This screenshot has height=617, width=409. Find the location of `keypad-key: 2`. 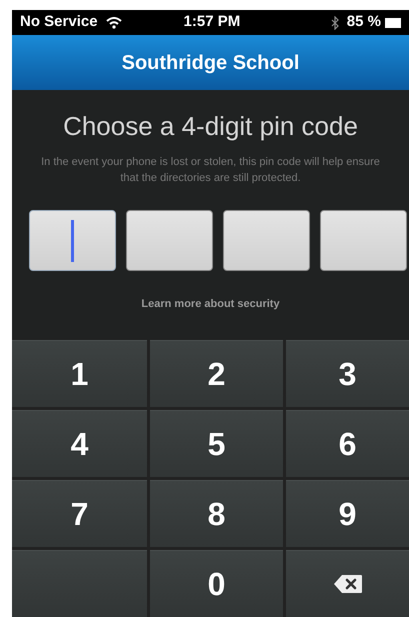

keypad-key: 2 is located at coordinates (216, 373).